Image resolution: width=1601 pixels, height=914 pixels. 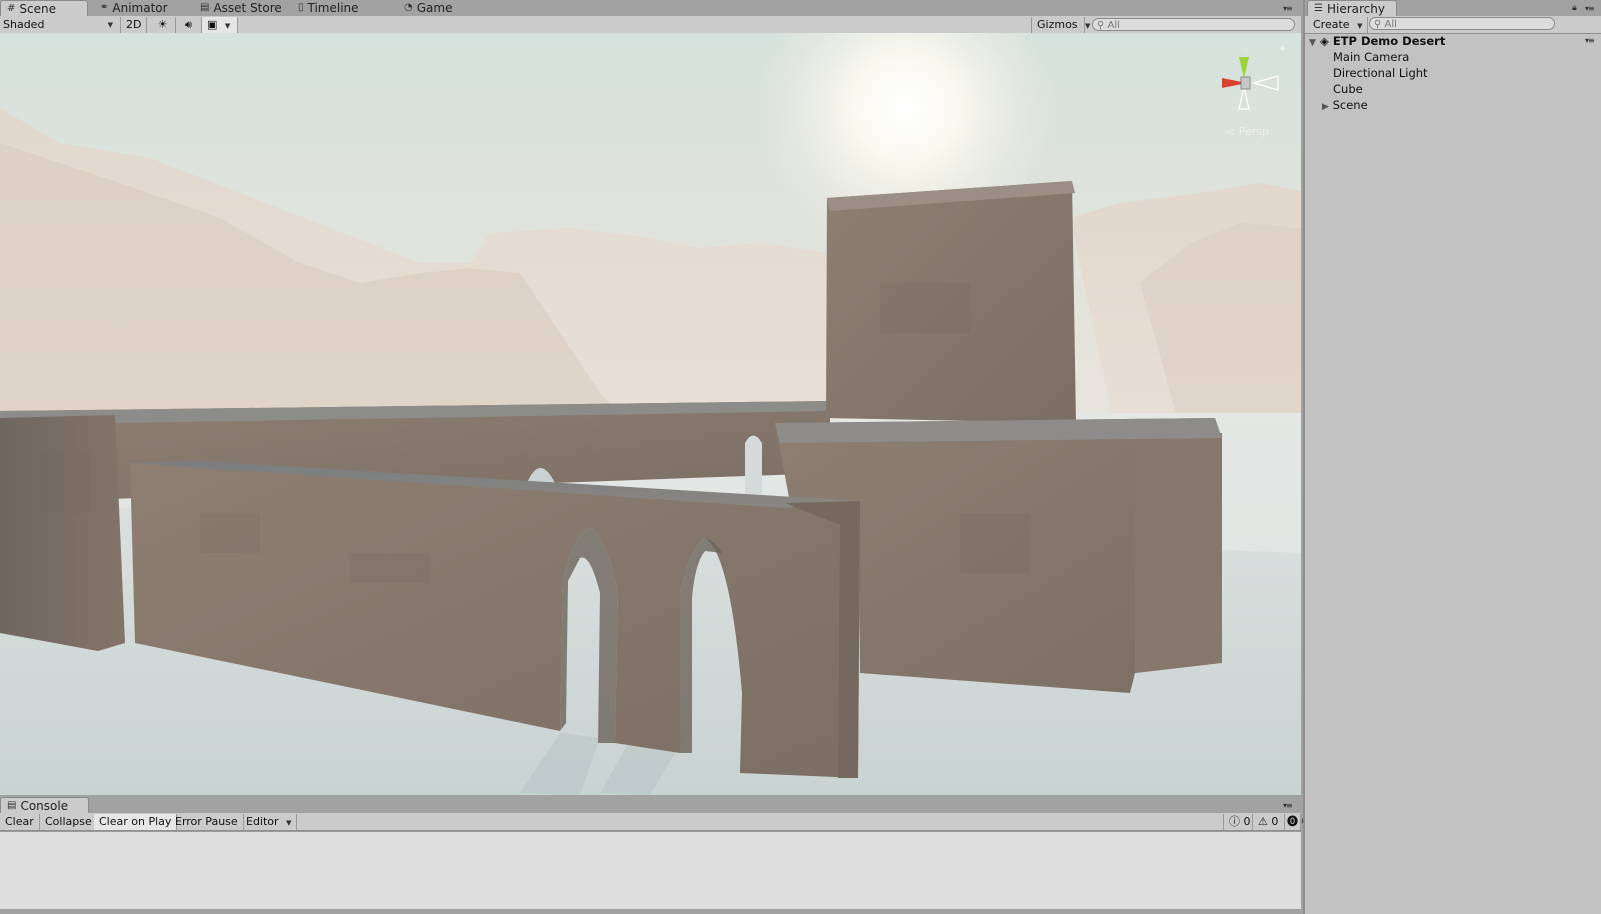 I want to click on hierarchy-item-label: Scene, so click(x=1350, y=105).